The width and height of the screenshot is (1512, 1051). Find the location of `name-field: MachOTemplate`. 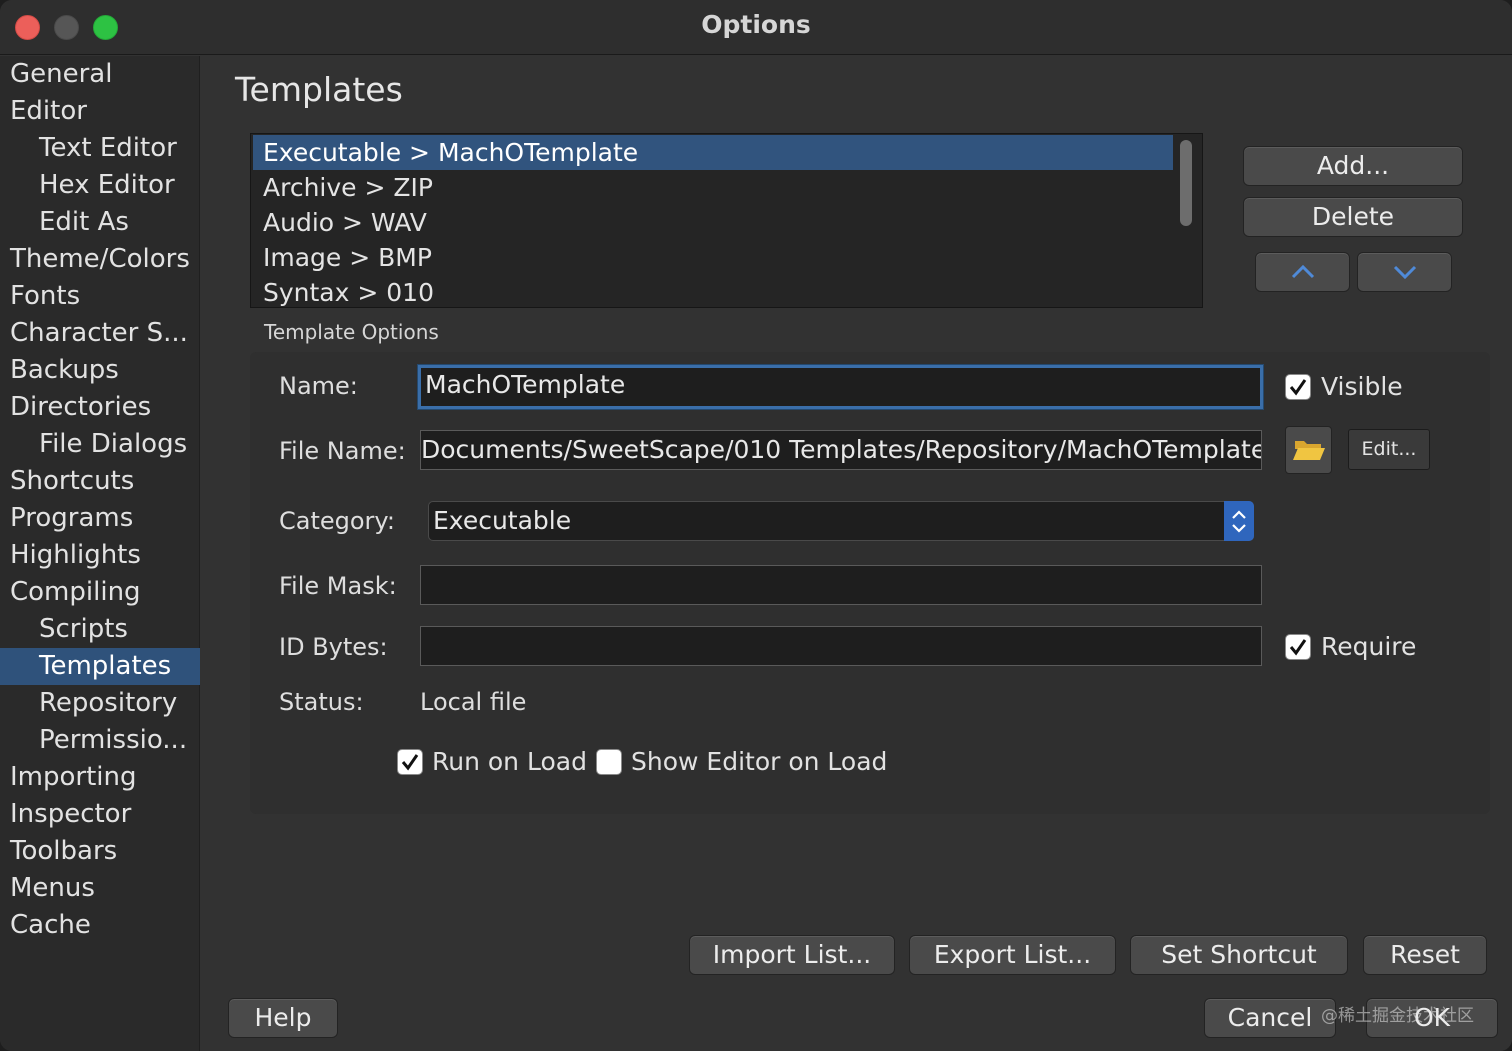

name-field: MachOTemplate is located at coordinates (840, 387).